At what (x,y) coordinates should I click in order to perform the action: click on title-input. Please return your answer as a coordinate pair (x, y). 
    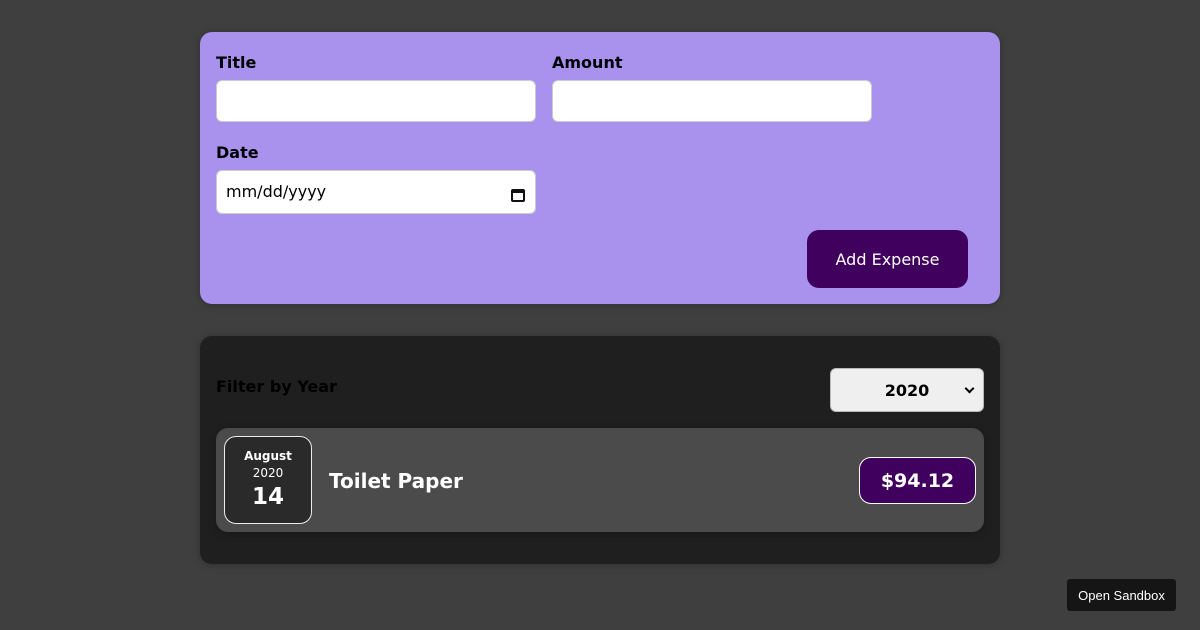
    Looking at the image, I should click on (376, 101).